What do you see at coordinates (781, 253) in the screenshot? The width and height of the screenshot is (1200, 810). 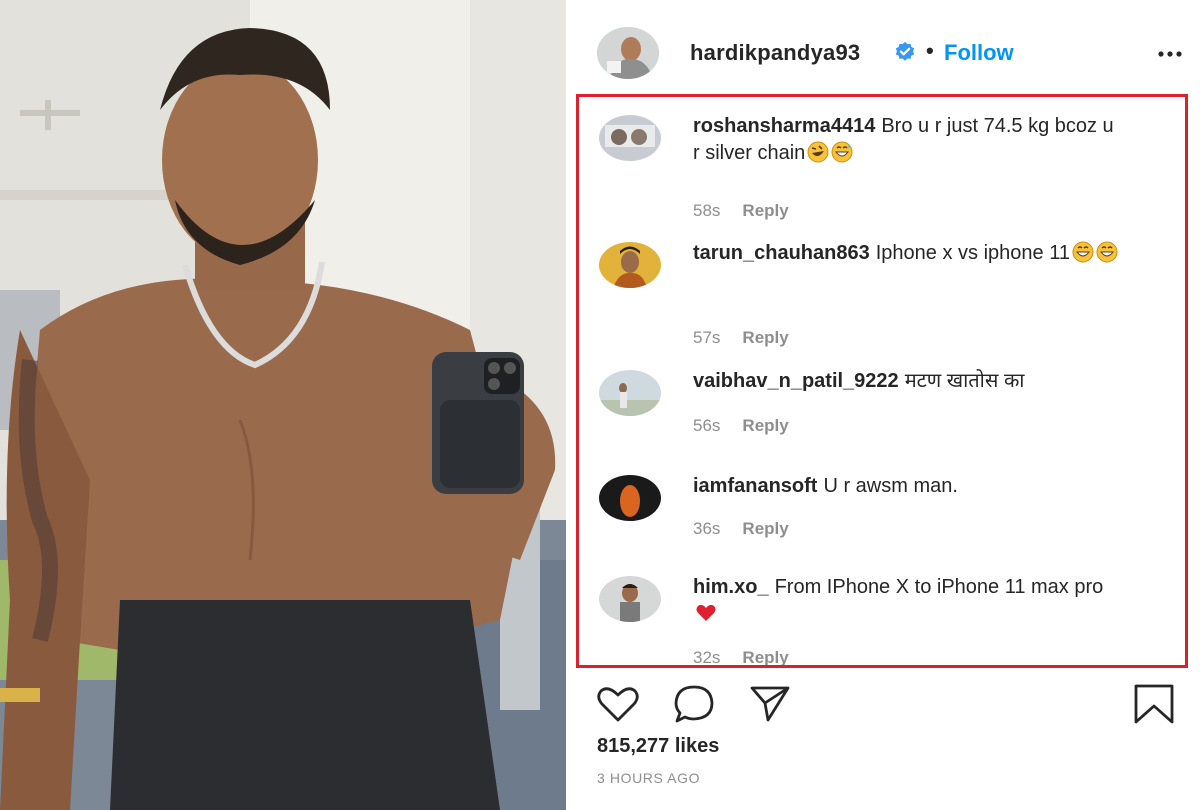 I see `comment-username: tarun_chauhan863` at bounding box center [781, 253].